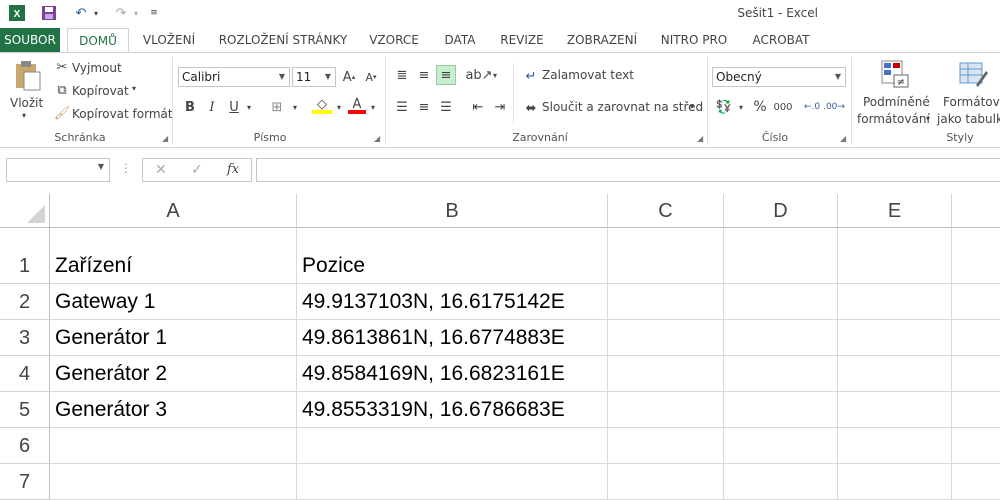  Describe the element at coordinates (968, 119) in the screenshot. I see `format-as-table-label-2: jako tabulku` at that location.